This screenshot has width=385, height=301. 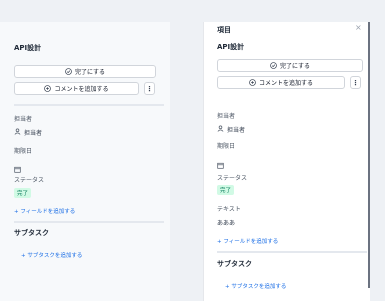 What do you see at coordinates (220, 163) in the screenshot?
I see `calendar-icon` at bounding box center [220, 163].